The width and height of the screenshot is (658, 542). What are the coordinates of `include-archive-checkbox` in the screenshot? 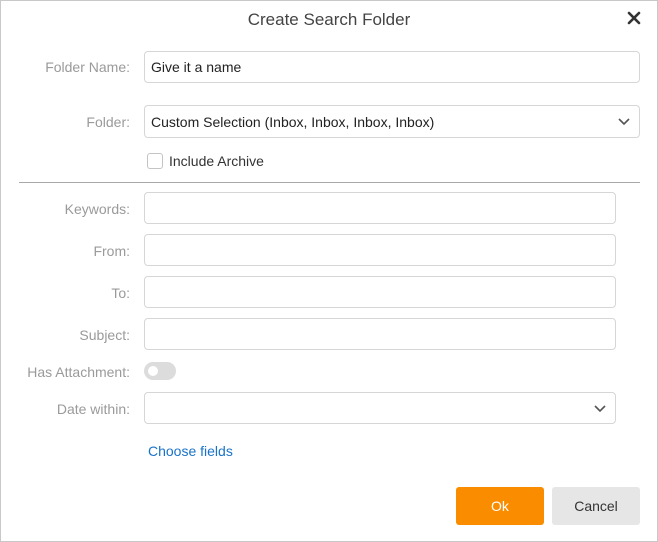 It's located at (155, 161).